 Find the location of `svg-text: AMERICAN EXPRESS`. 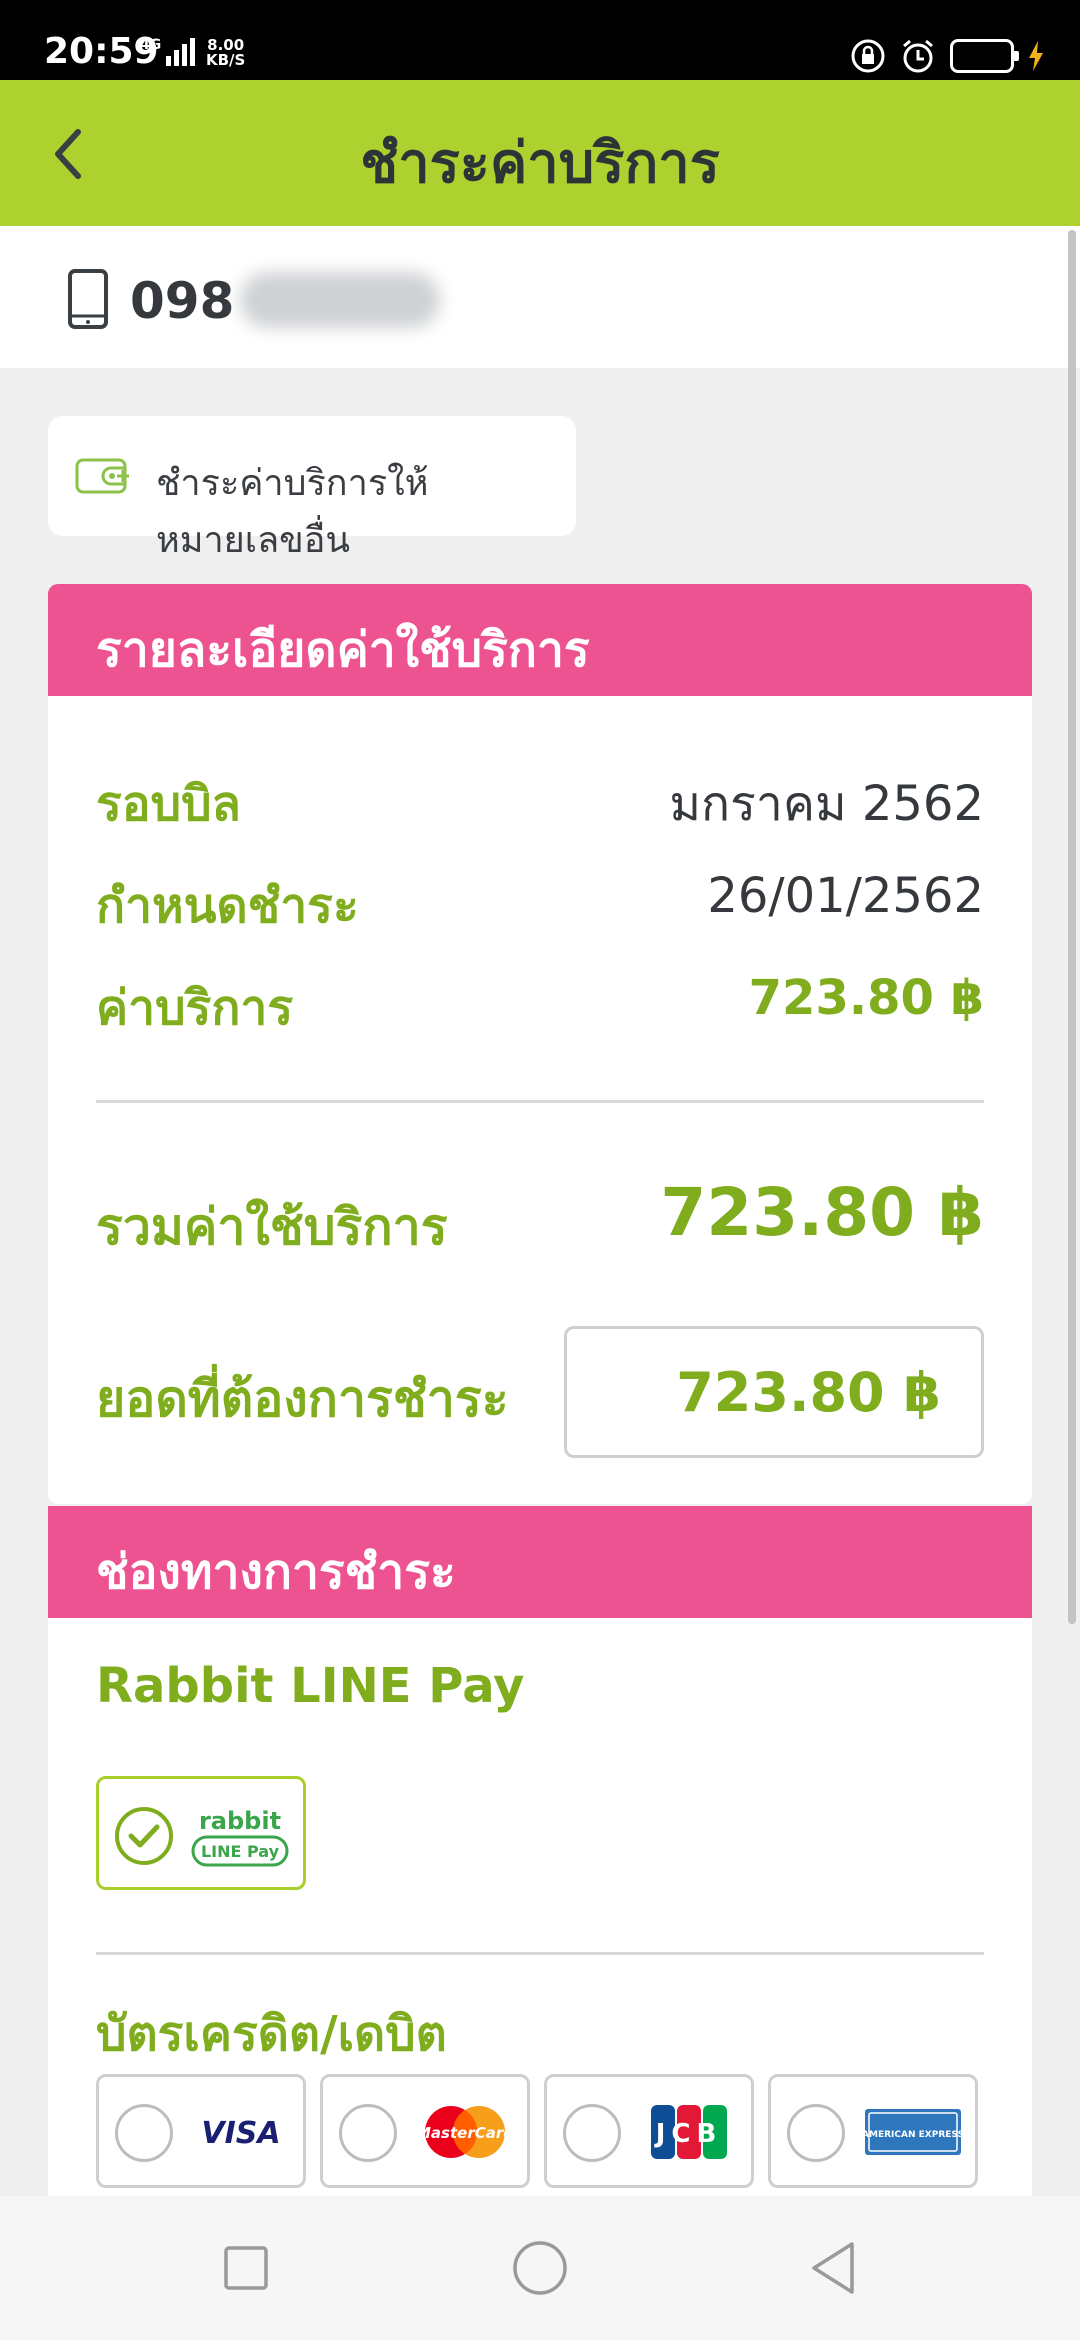

svg-text: AMERICAN EXPRESS is located at coordinates (913, 2135).